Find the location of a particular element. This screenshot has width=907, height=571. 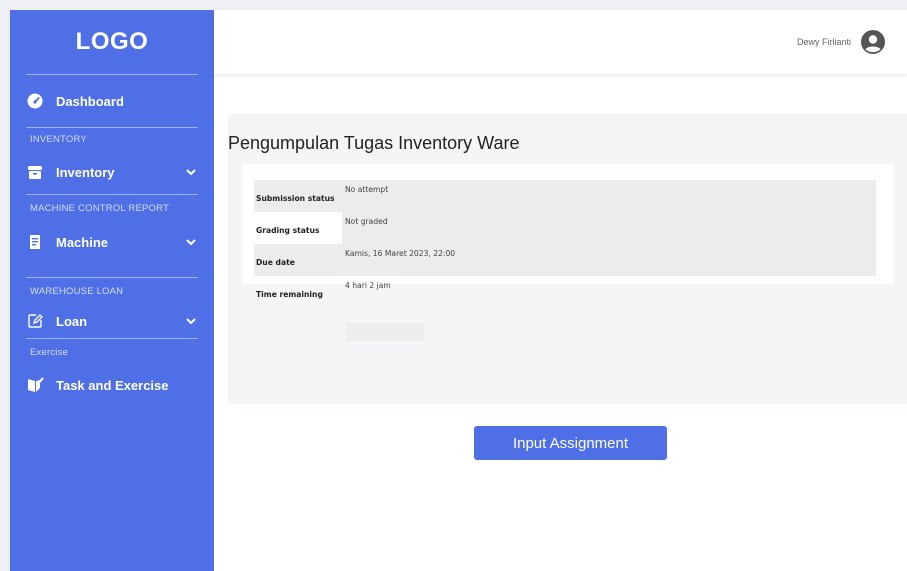

logo: LOGO is located at coordinates (112, 41).